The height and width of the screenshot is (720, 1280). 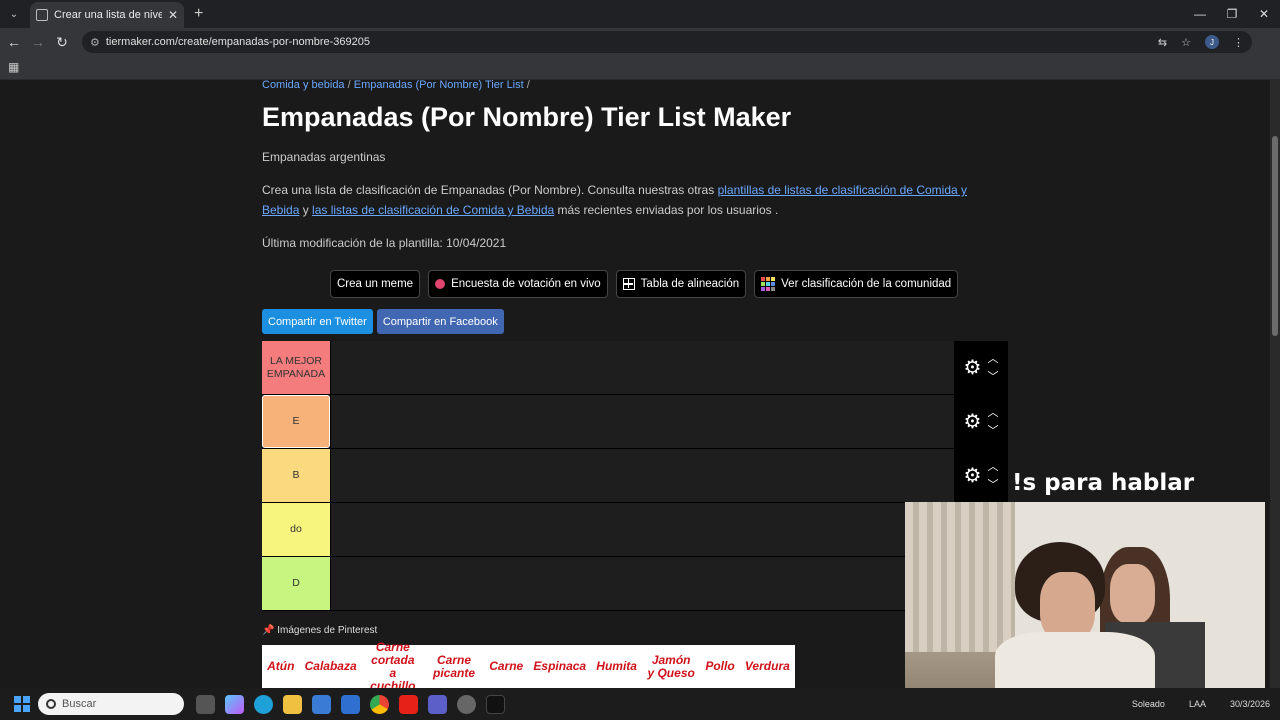 What do you see at coordinates (111, 704) in the screenshot?
I see `taskbar-search: Buscar` at bounding box center [111, 704].